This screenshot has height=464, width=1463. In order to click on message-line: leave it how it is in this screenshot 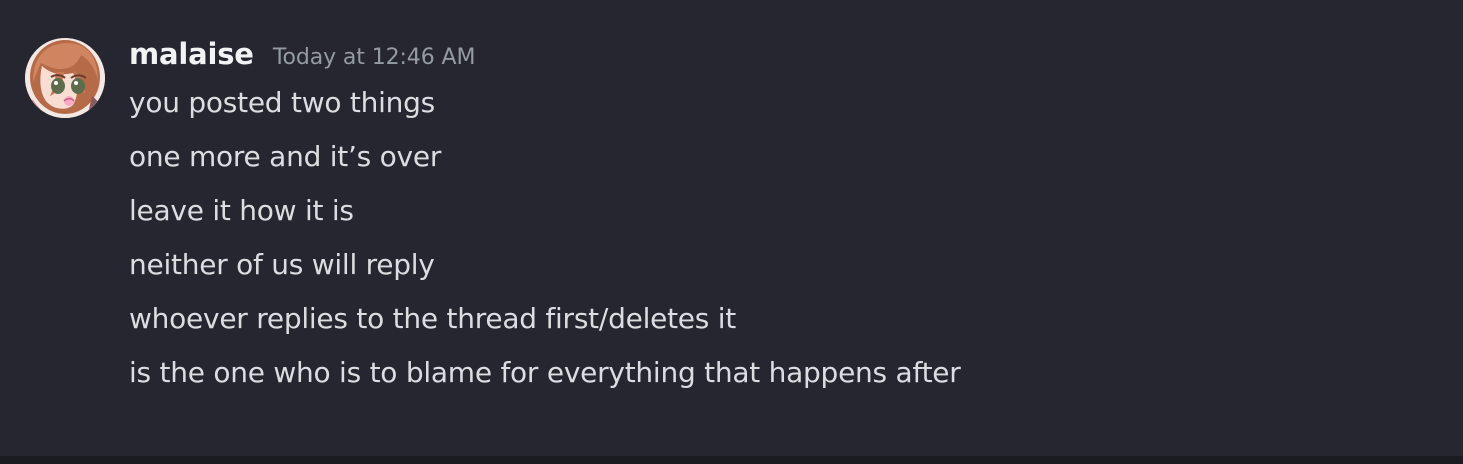, I will do `click(241, 210)`.